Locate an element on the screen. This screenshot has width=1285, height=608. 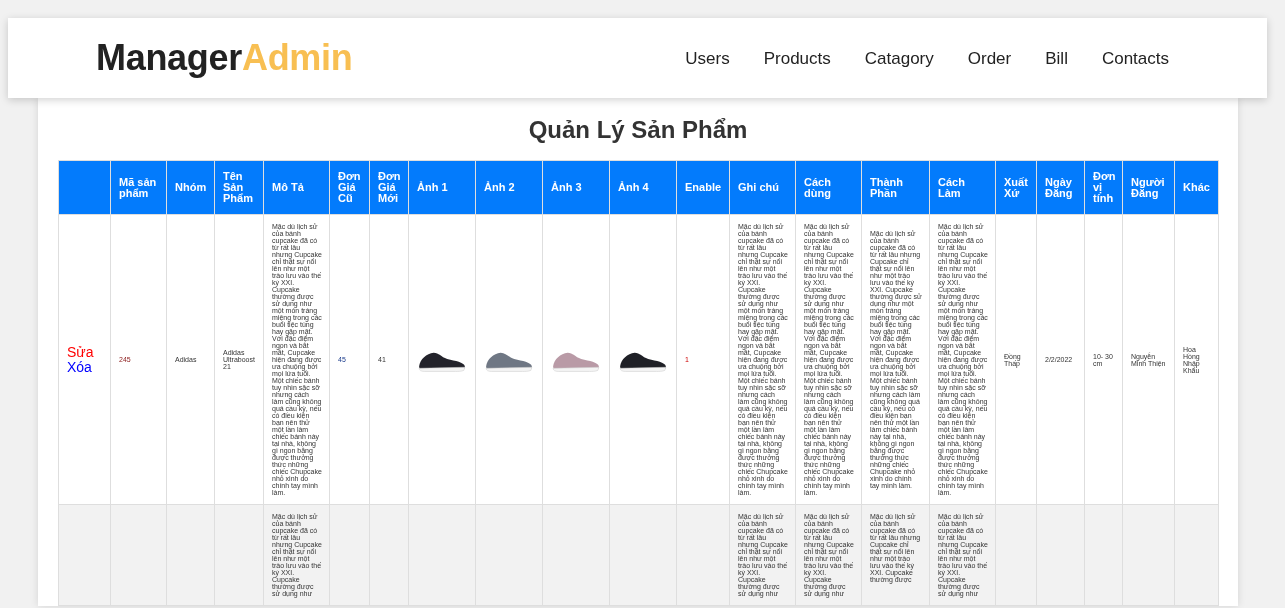
edit-link: Sửa is located at coordinates (80, 352).